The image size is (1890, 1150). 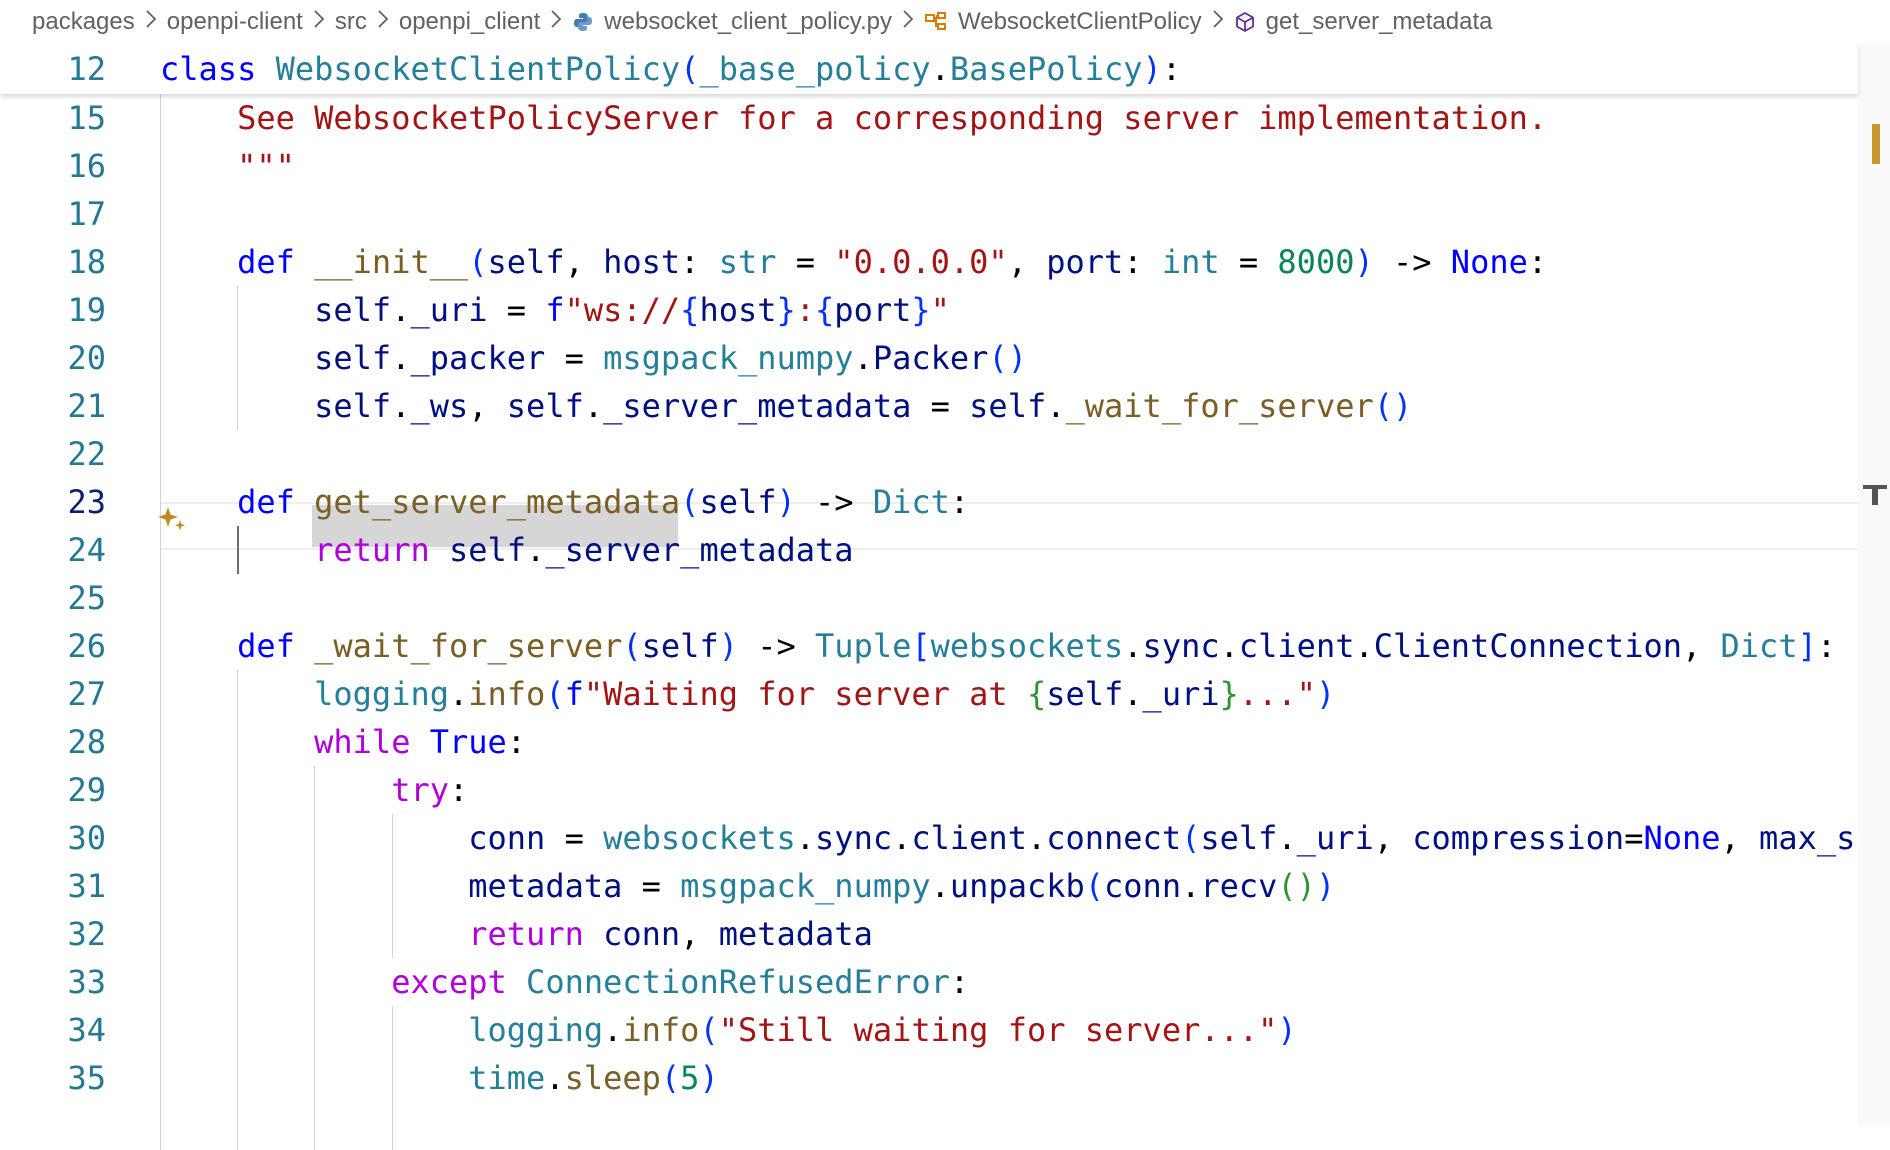 What do you see at coordinates (873, 310) in the screenshot?
I see `code-token: port` at bounding box center [873, 310].